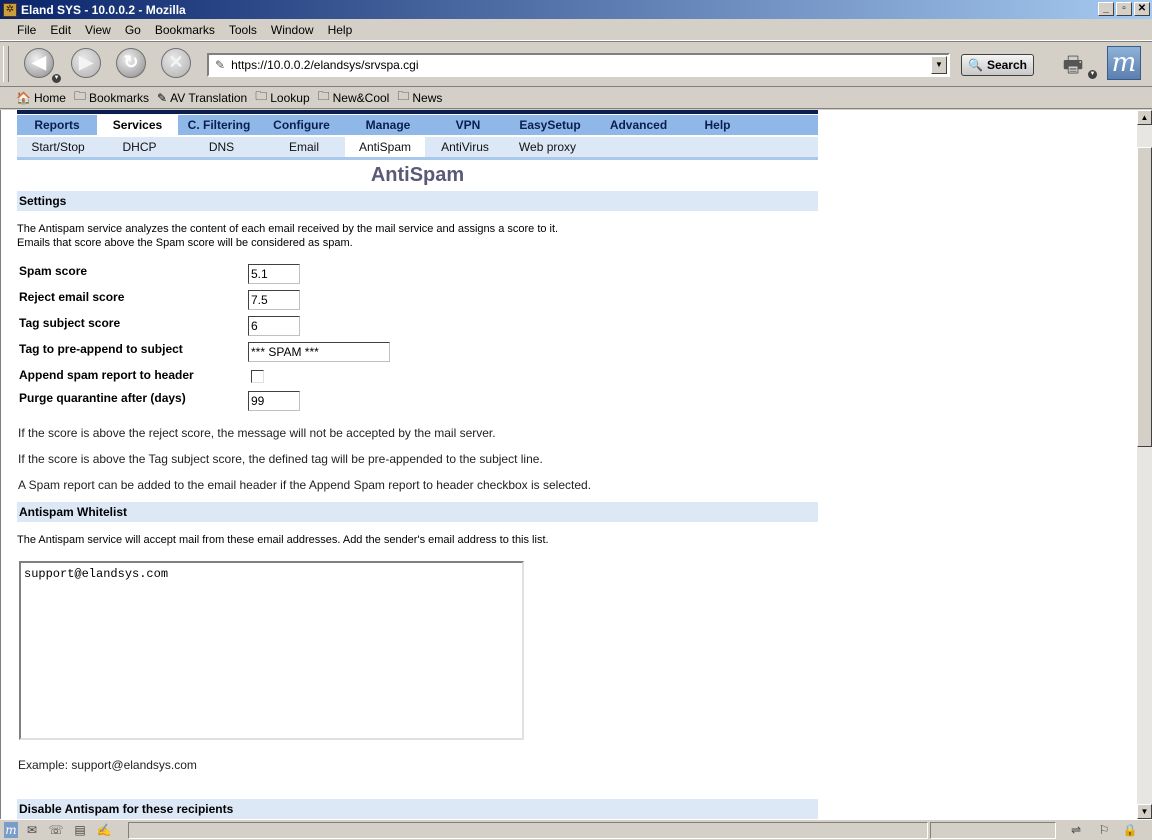  What do you see at coordinates (6, 64) in the screenshot?
I see `toolbar-grip` at bounding box center [6, 64].